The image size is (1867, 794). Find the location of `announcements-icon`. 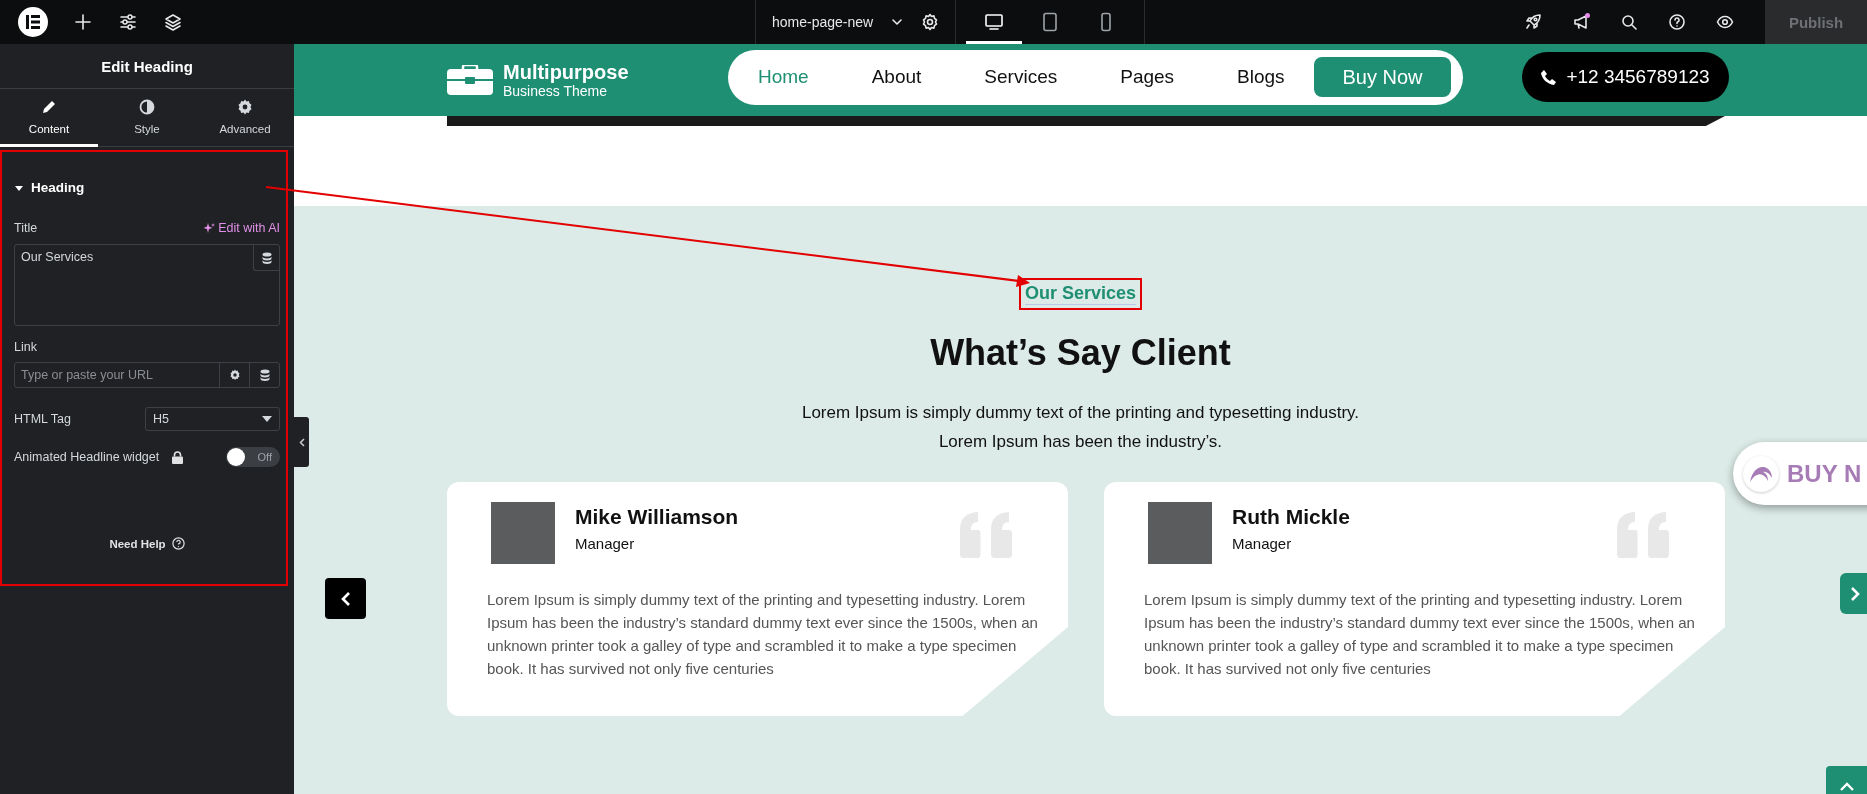

announcements-icon is located at coordinates (1580, 22).